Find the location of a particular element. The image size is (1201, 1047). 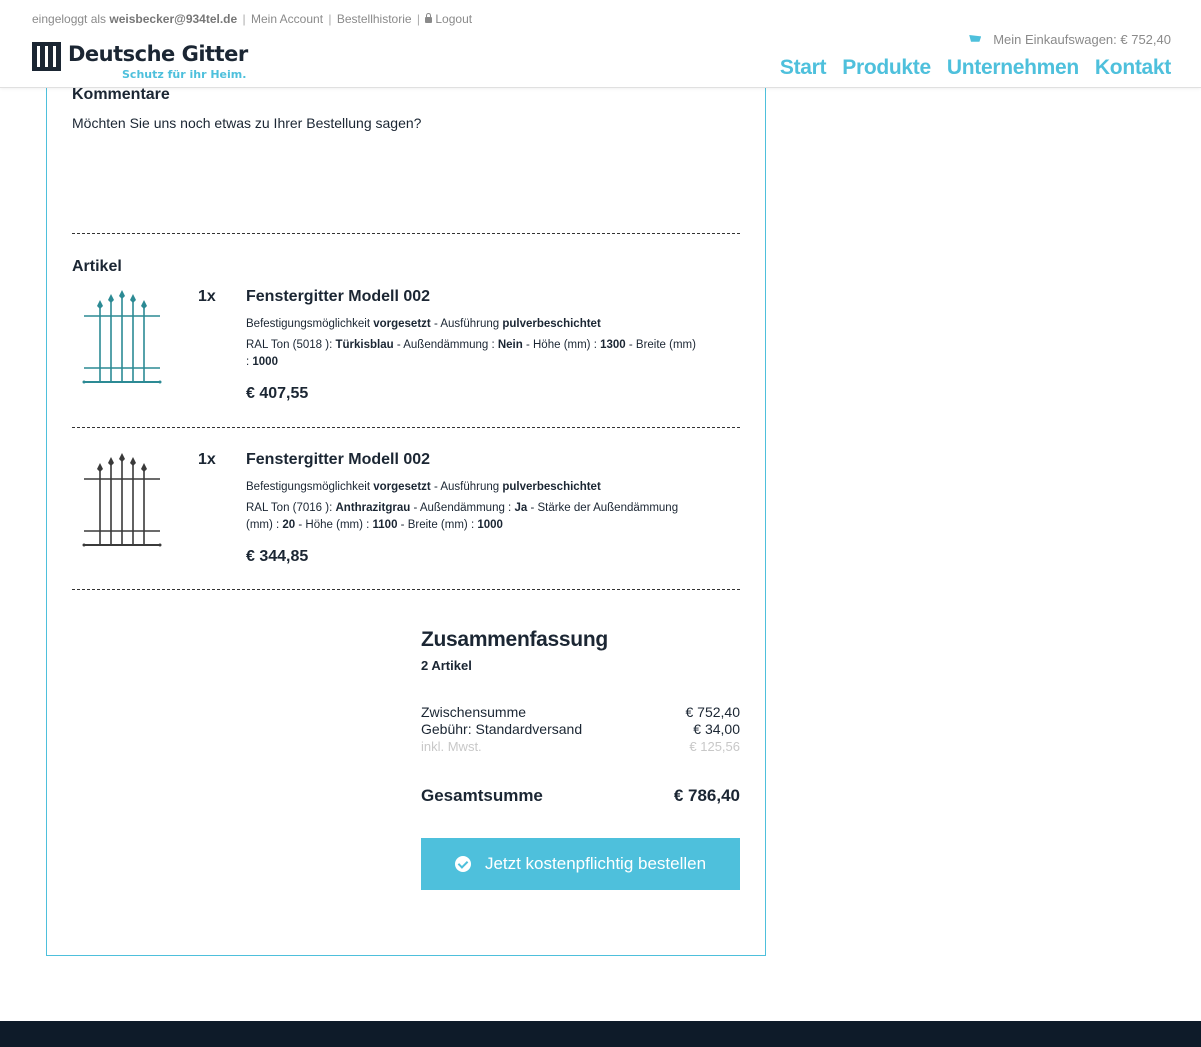

logout-label: Logout is located at coordinates (454, 19).